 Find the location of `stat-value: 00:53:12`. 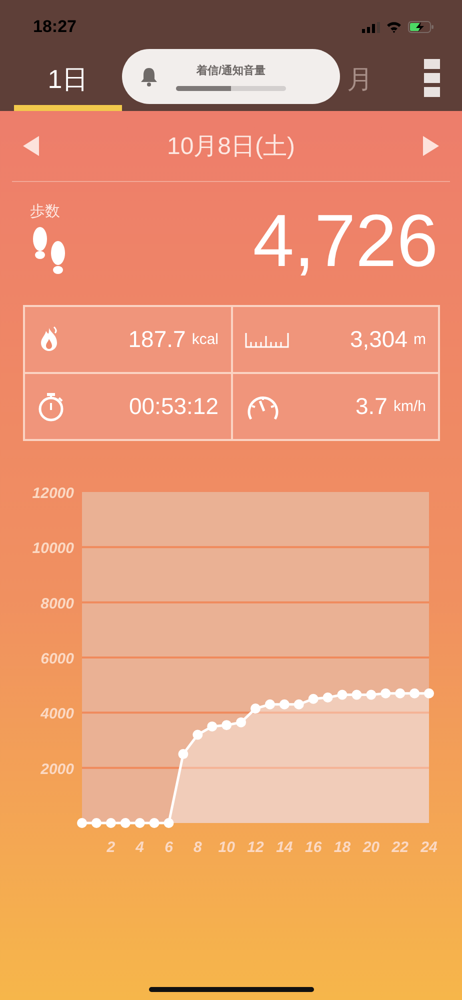

stat-value: 00:53:12 is located at coordinates (173, 406).